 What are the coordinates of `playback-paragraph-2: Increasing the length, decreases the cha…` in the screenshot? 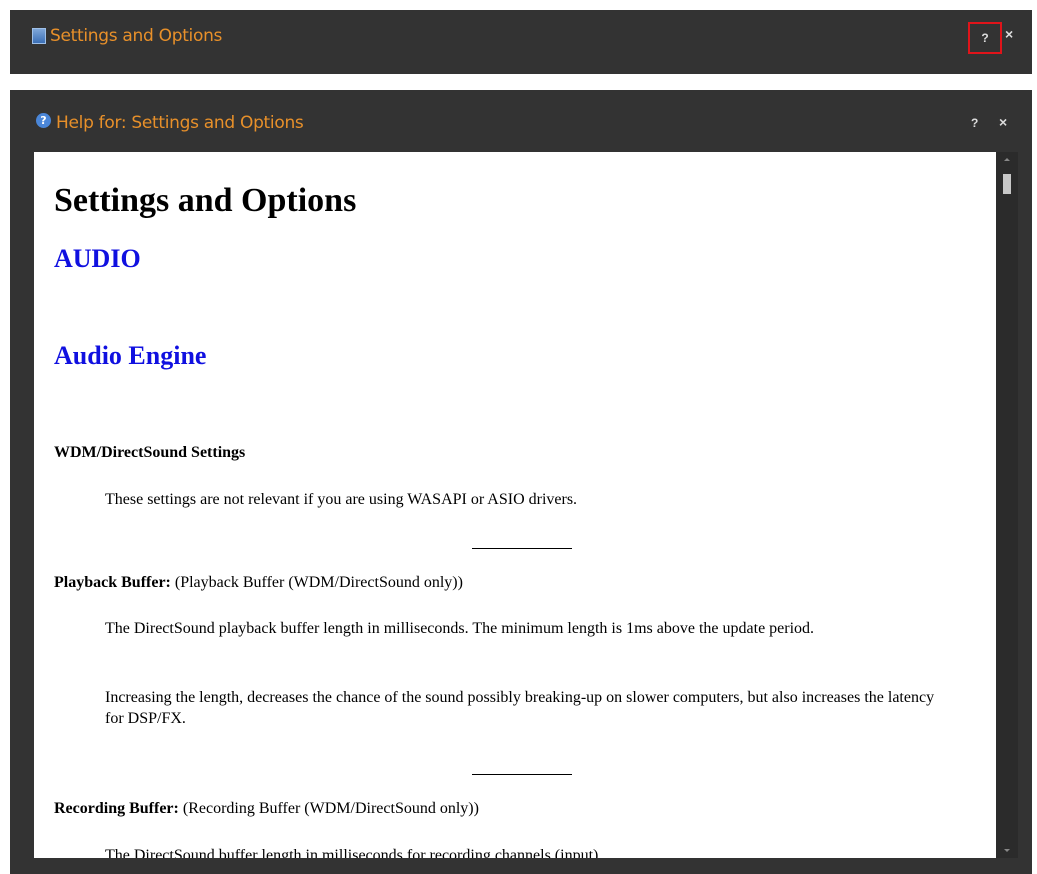 It's located at (520, 708).